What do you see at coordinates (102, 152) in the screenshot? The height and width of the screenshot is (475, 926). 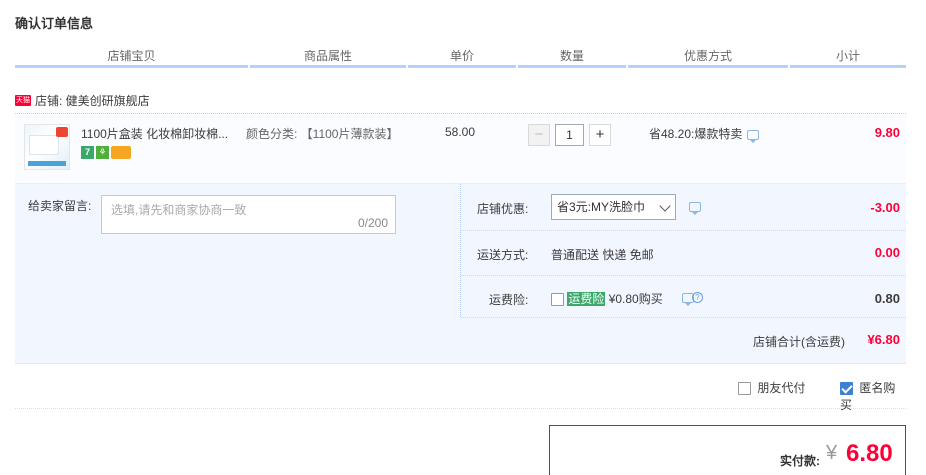 I see `guarantee-icon: ⚘` at bounding box center [102, 152].